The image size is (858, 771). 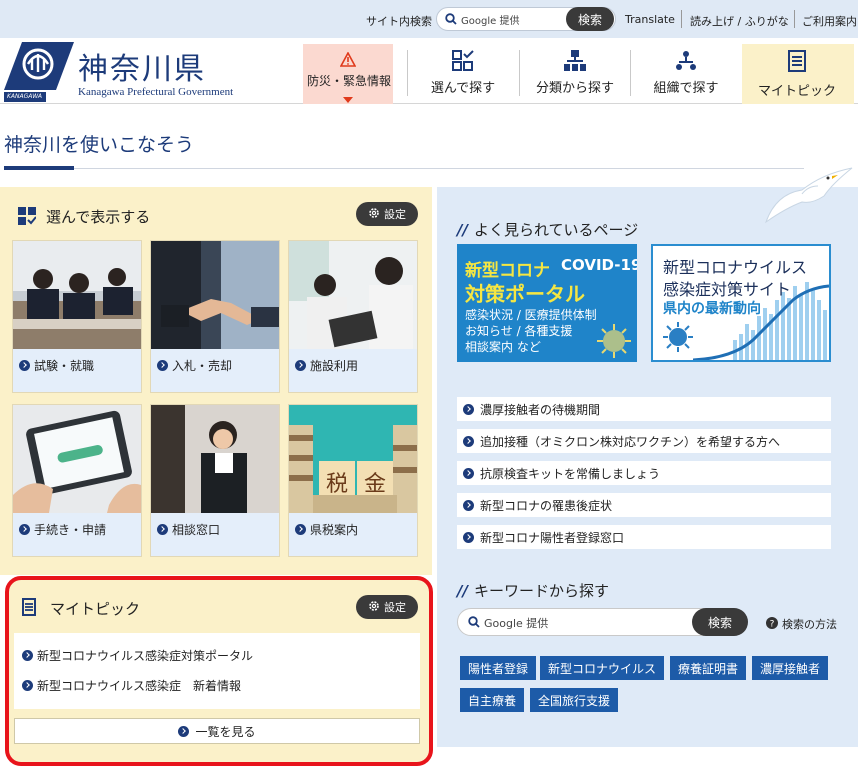 I want to click on popular-link: 追加接種（オミクロン株対応ワクチン）を希望する方へ, so click(x=644, y=441).